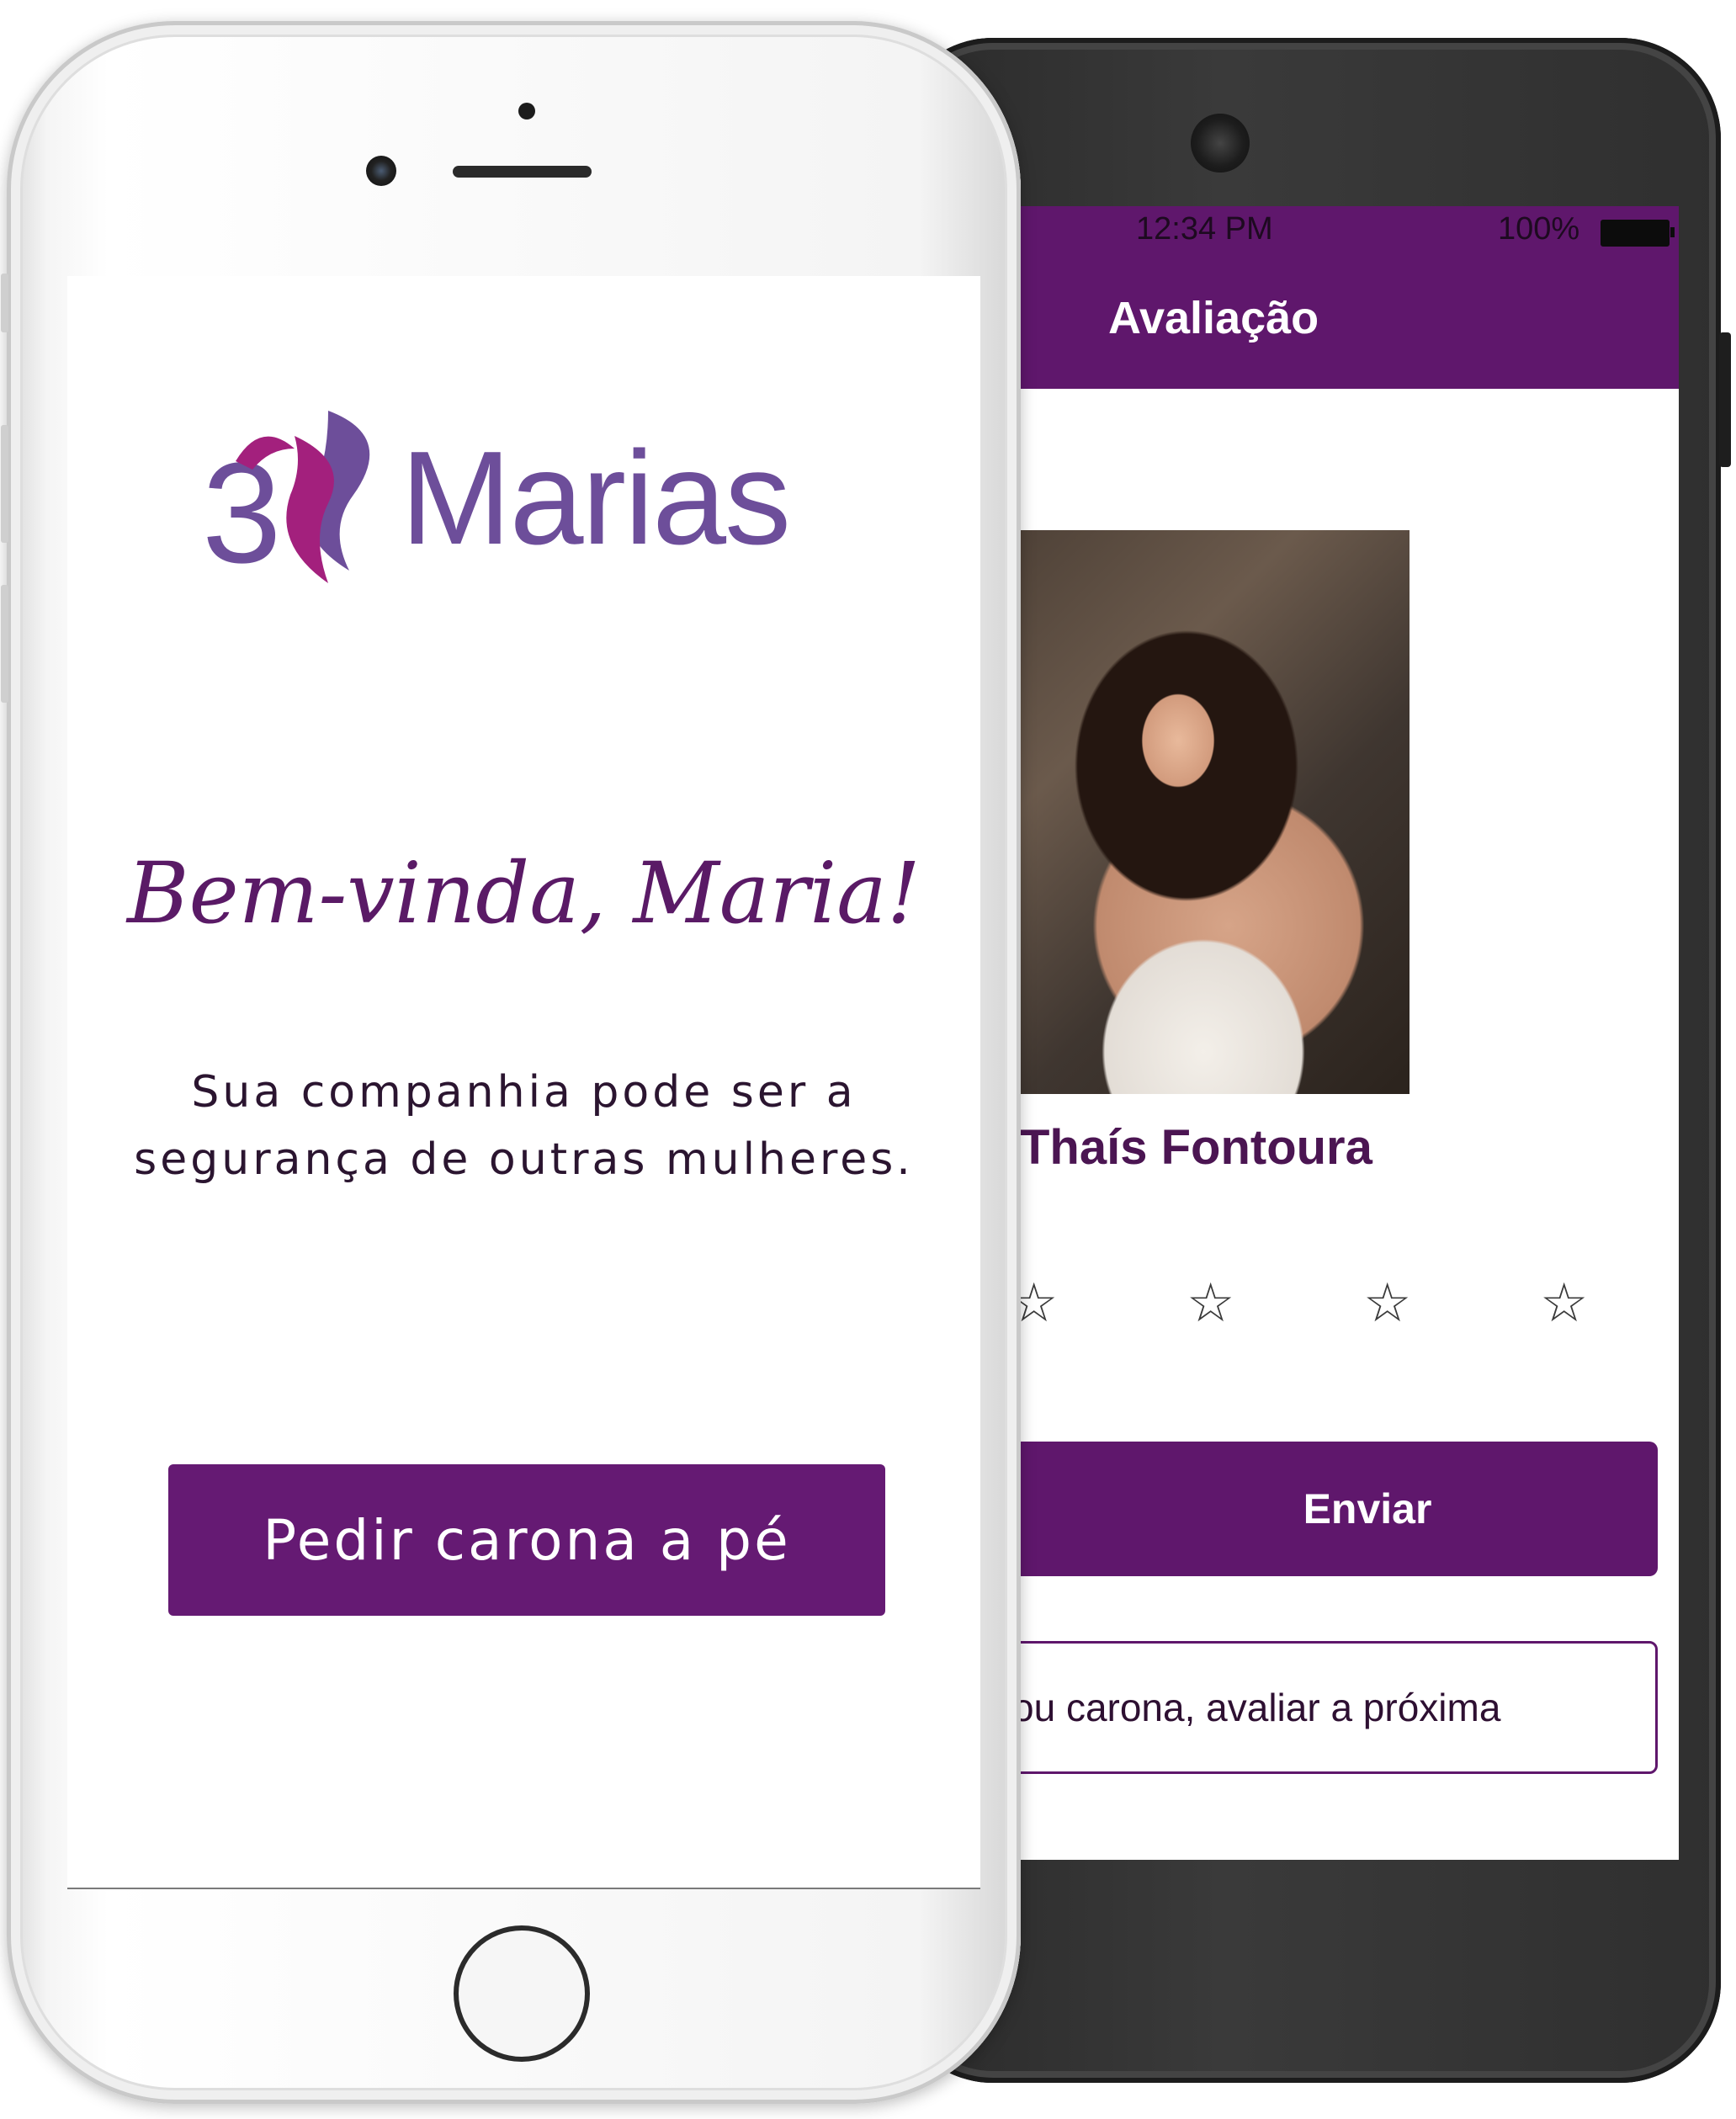  What do you see at coordinates (1638, 233) in the screenshot?
I see `battery-icon` at bounding box center [1638, 233].